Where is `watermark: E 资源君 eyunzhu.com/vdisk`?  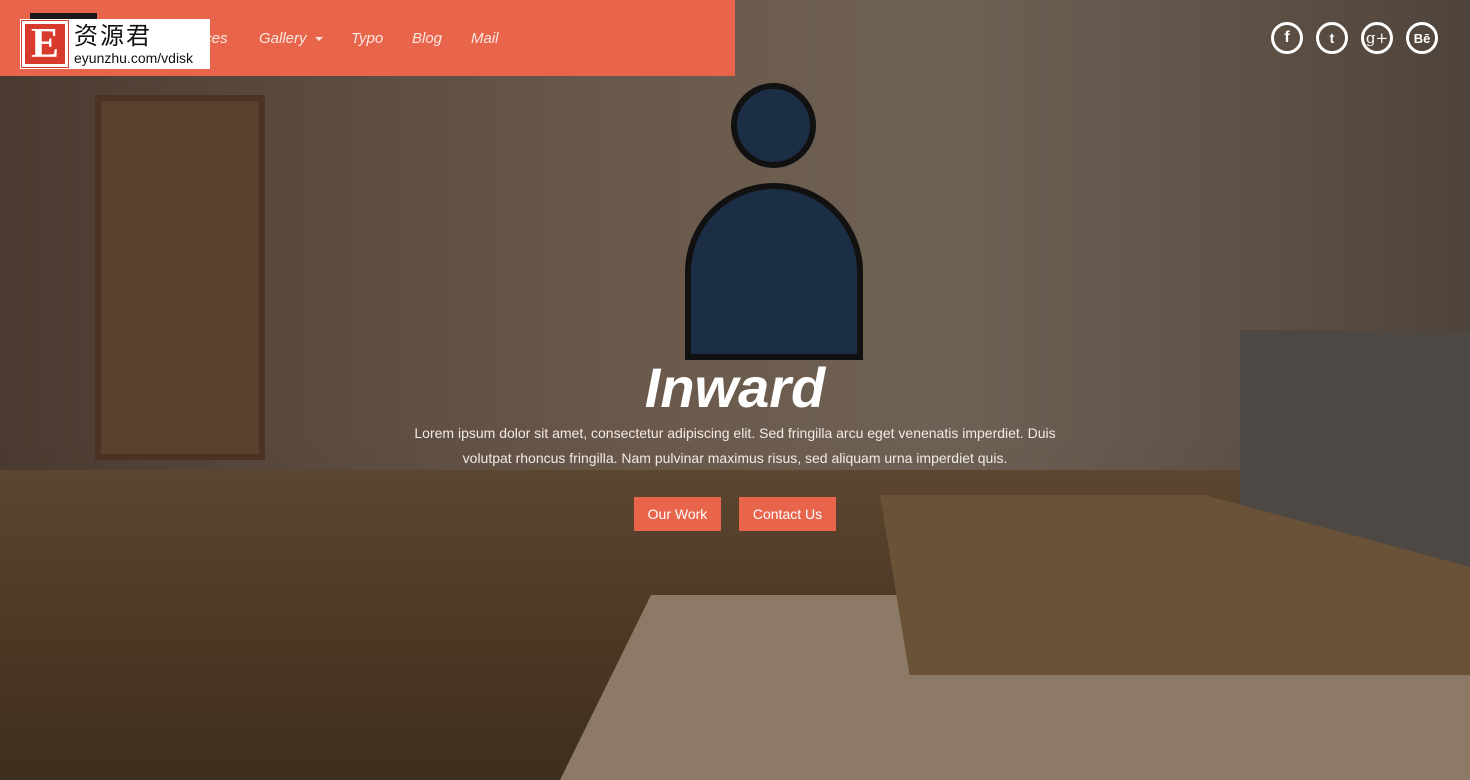
watermark: E 资源君 eyunzhu.com/vdisk is located at coordinates (115, 44).